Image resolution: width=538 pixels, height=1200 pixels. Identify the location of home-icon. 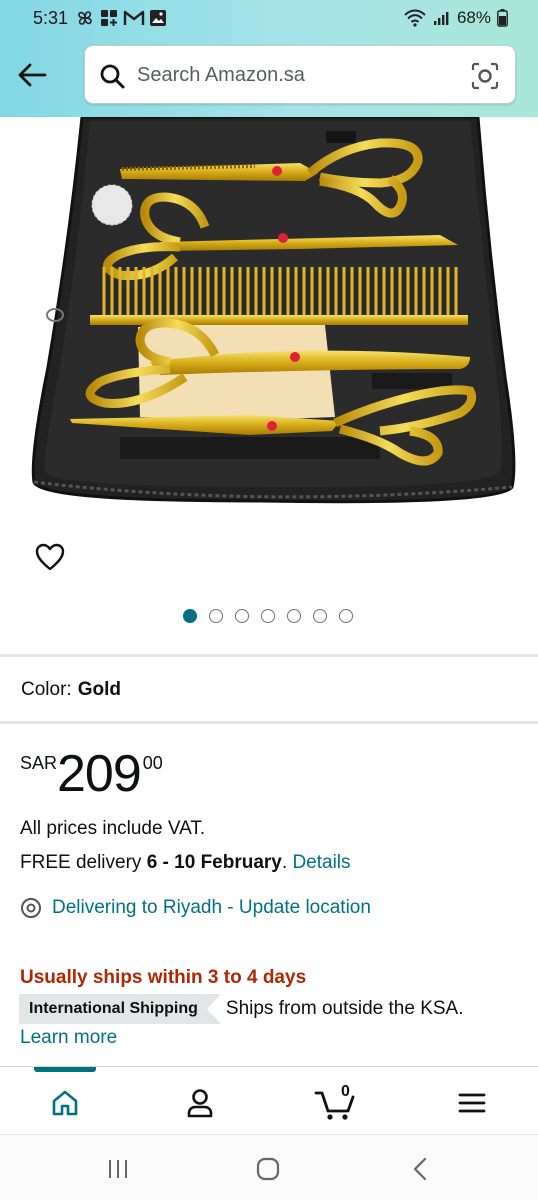
(65, 1103).